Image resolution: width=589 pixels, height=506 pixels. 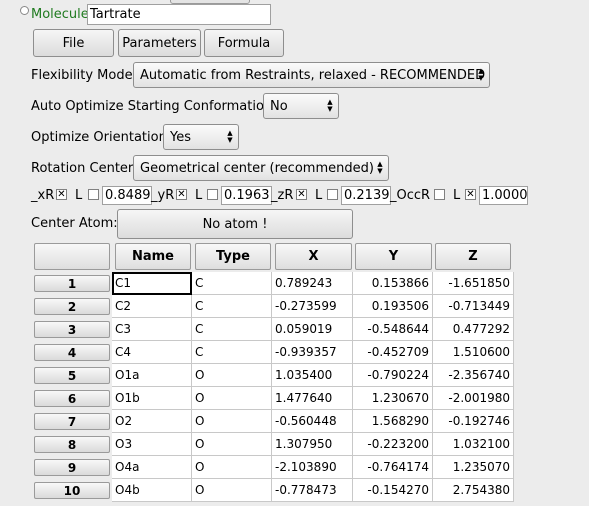 What do you see at coordinates (152, 283) in the screenshot?
I see `table-cell-name: C1` at bounding box center [152, 283].